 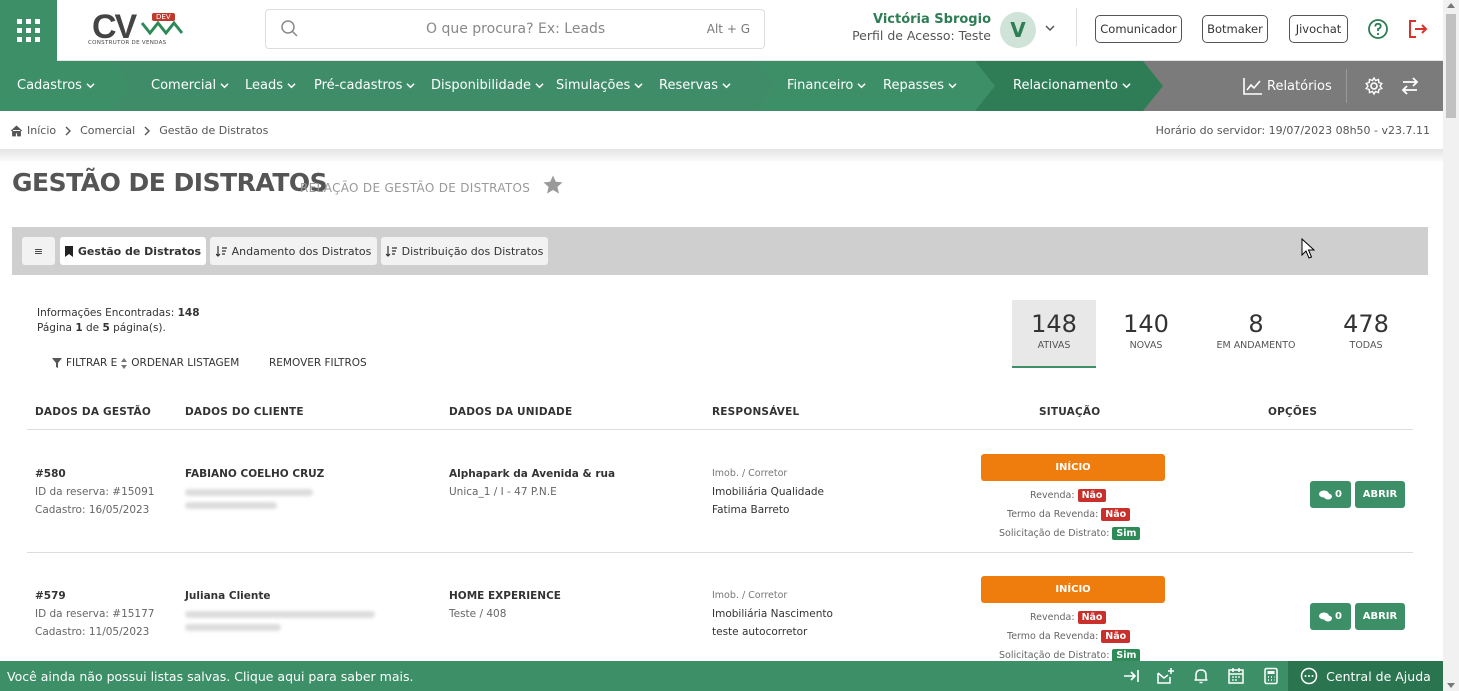 I want to click on logo-dev-badge: DEV, so click(x=163, y=17).